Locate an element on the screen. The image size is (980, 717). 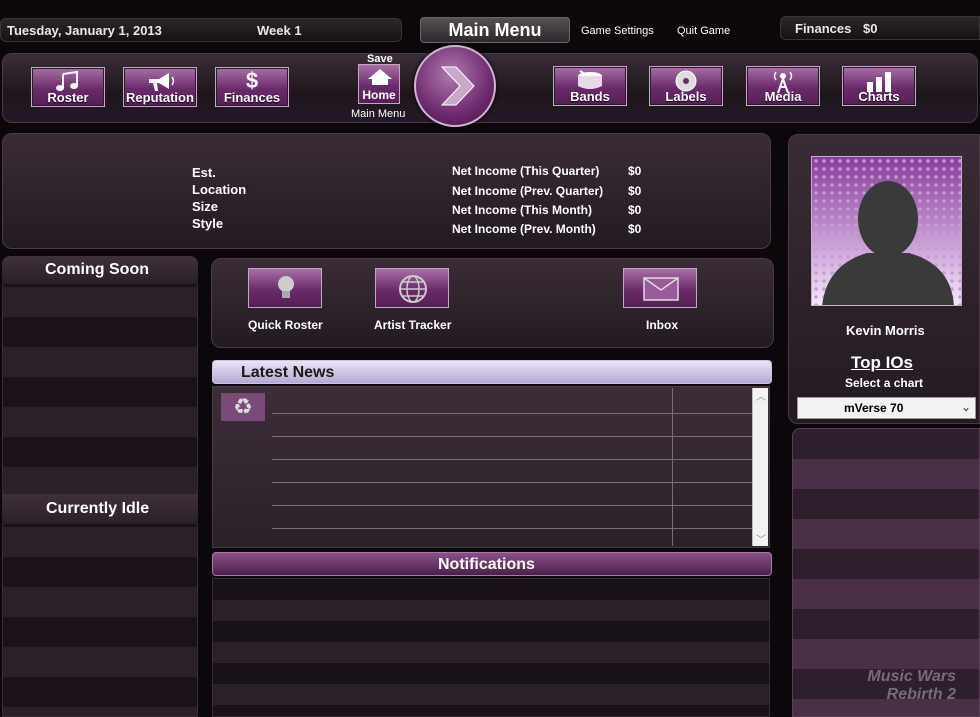
inbox-label: Inbox is located at coordinates (662, 325).